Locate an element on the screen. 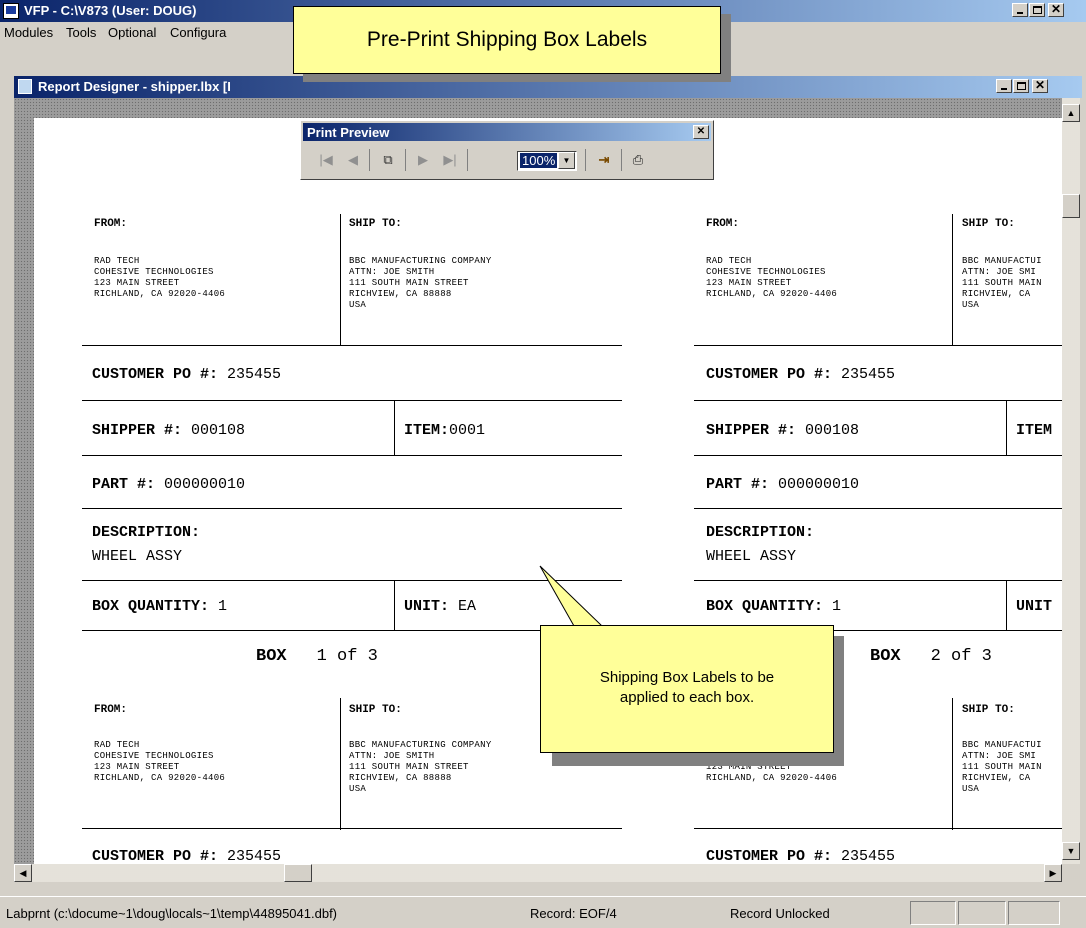  callout-pointer is located at coordinates (571, 596).